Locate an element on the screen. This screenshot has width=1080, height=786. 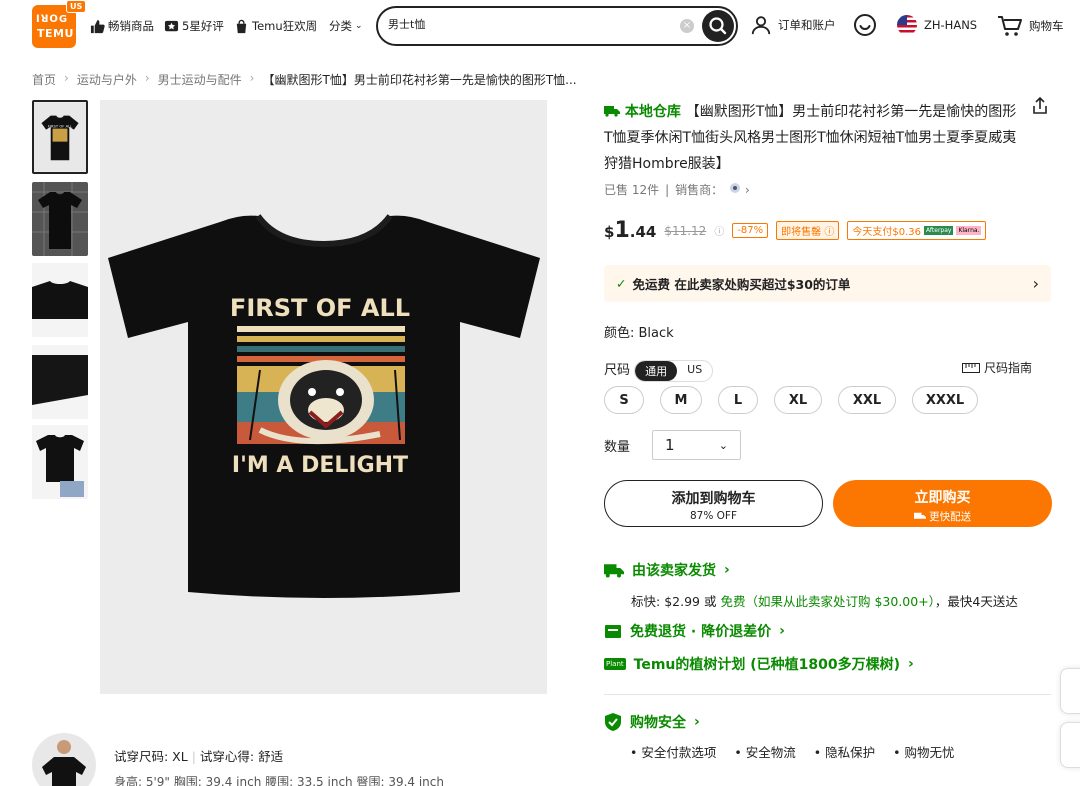
shirt-graphic-bottom-text: I'M A DELIGHT is located at coordinates (320, 465).